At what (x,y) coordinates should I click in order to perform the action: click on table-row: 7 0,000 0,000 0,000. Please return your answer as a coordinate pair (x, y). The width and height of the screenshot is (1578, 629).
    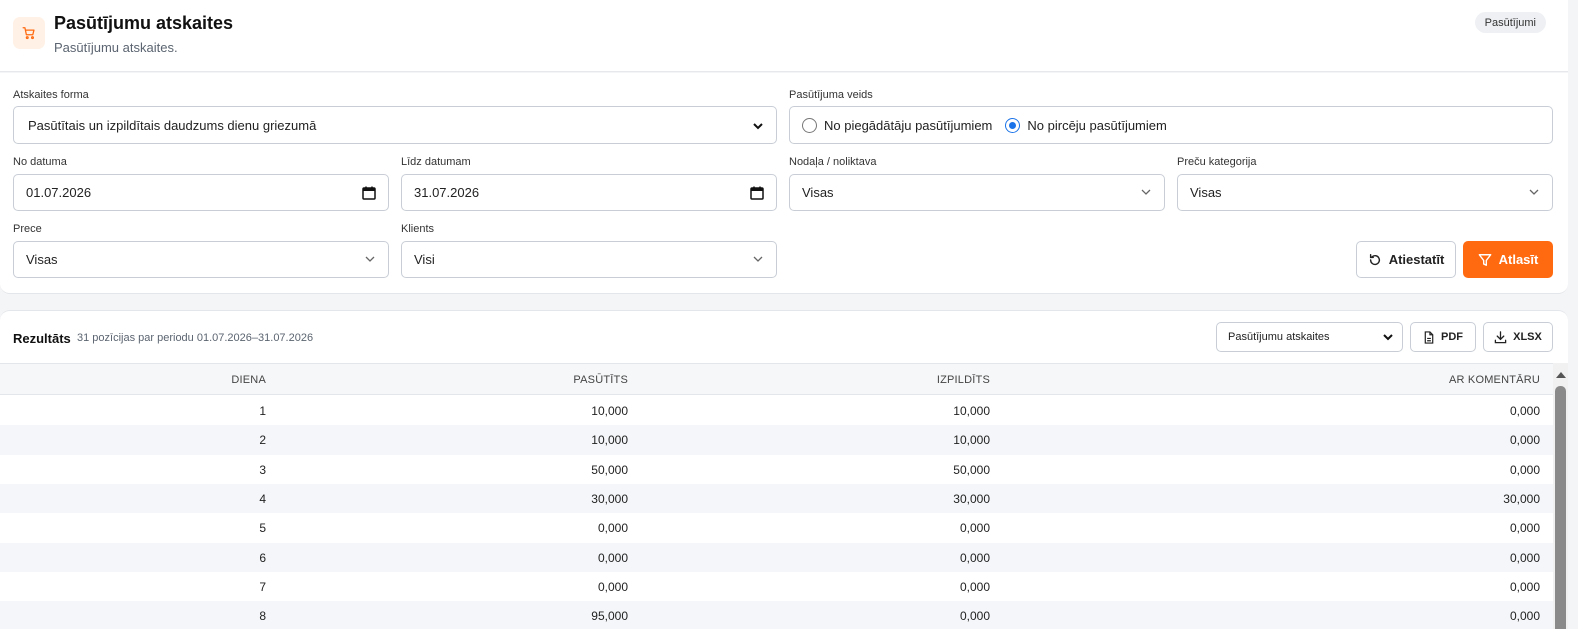
    Looking at the image, I should click on (776, 586).